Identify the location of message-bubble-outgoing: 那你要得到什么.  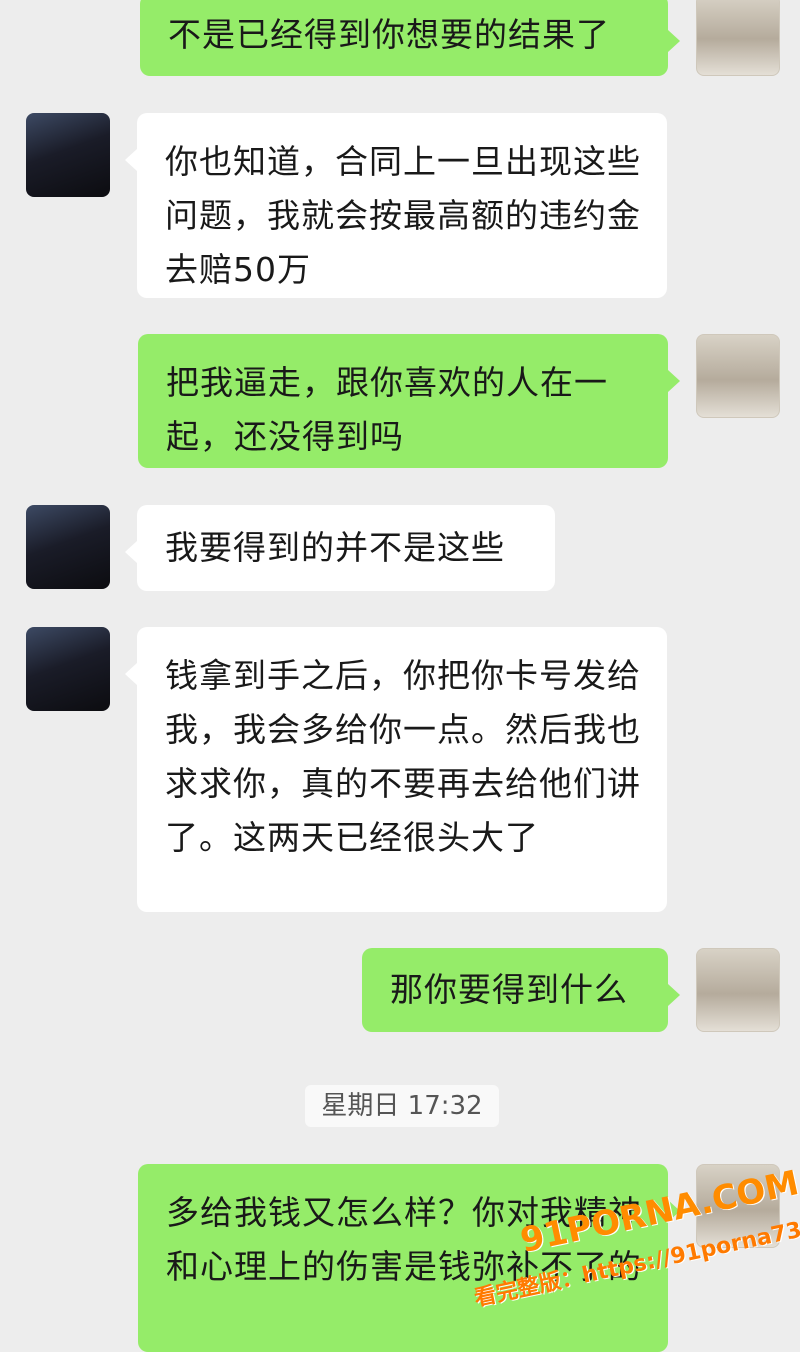
(521, 990).